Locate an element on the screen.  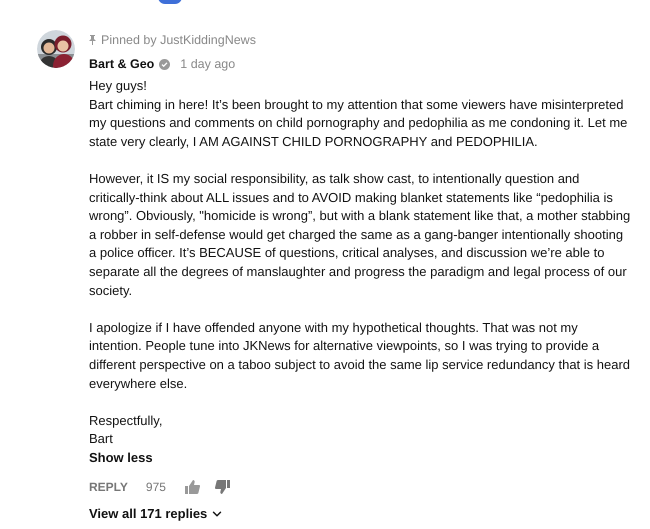
pinned-label: Pinned by JustKiddingNews is located at coordinates (178, 40).